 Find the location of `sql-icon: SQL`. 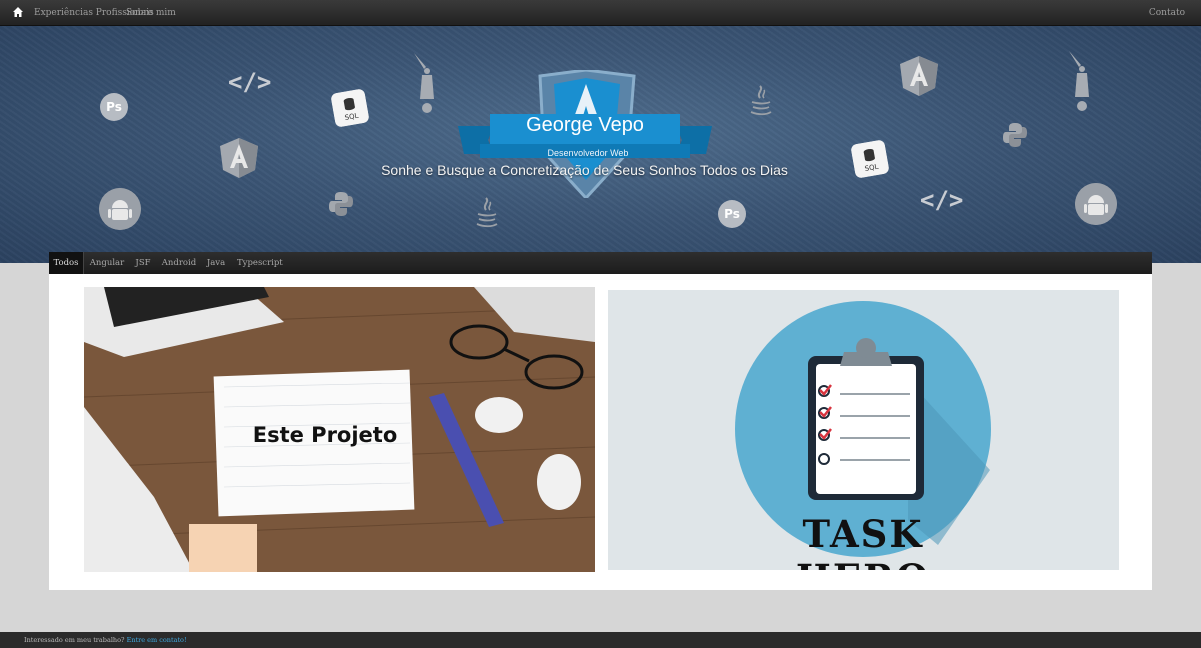

sql-icon: SQL is located at coordinates (350, 108).